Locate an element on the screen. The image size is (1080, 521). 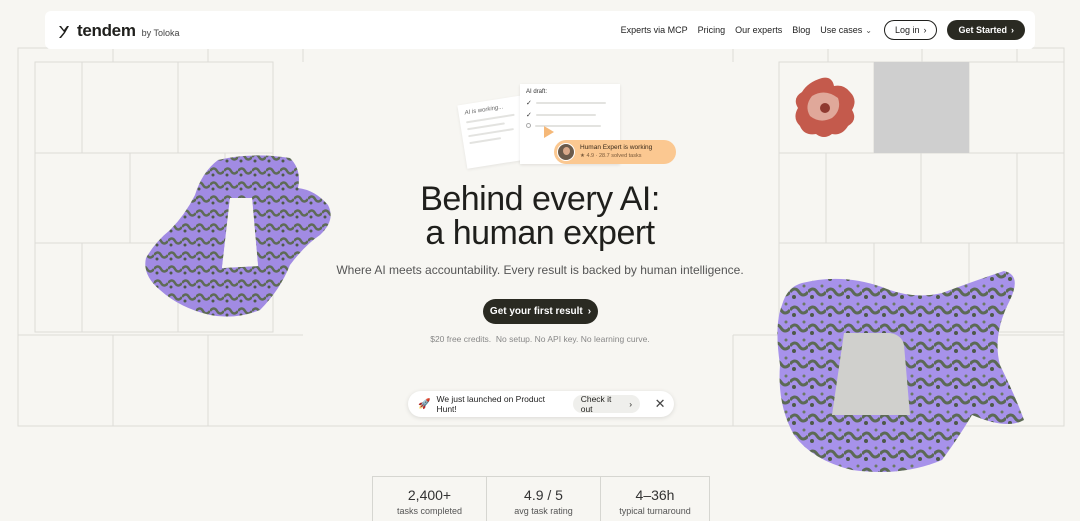
expert-status-meta: ★ 4.9 · 28.7 solved tasks is located at coordinates (611, 156).